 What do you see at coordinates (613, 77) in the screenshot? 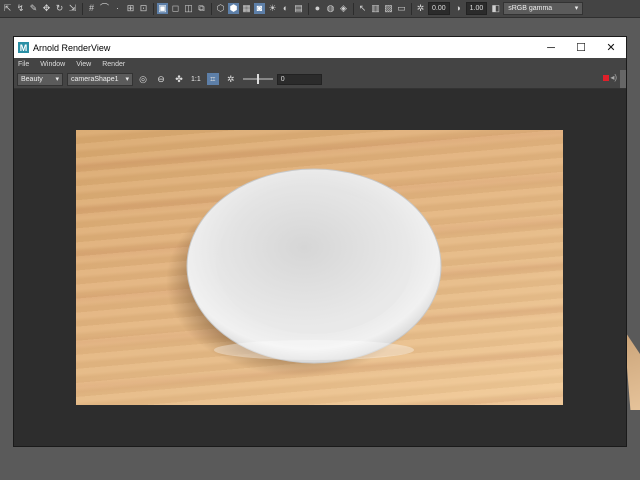
I see `ipr-refresh-icon: ◂)` at bounding box center [613, 77].